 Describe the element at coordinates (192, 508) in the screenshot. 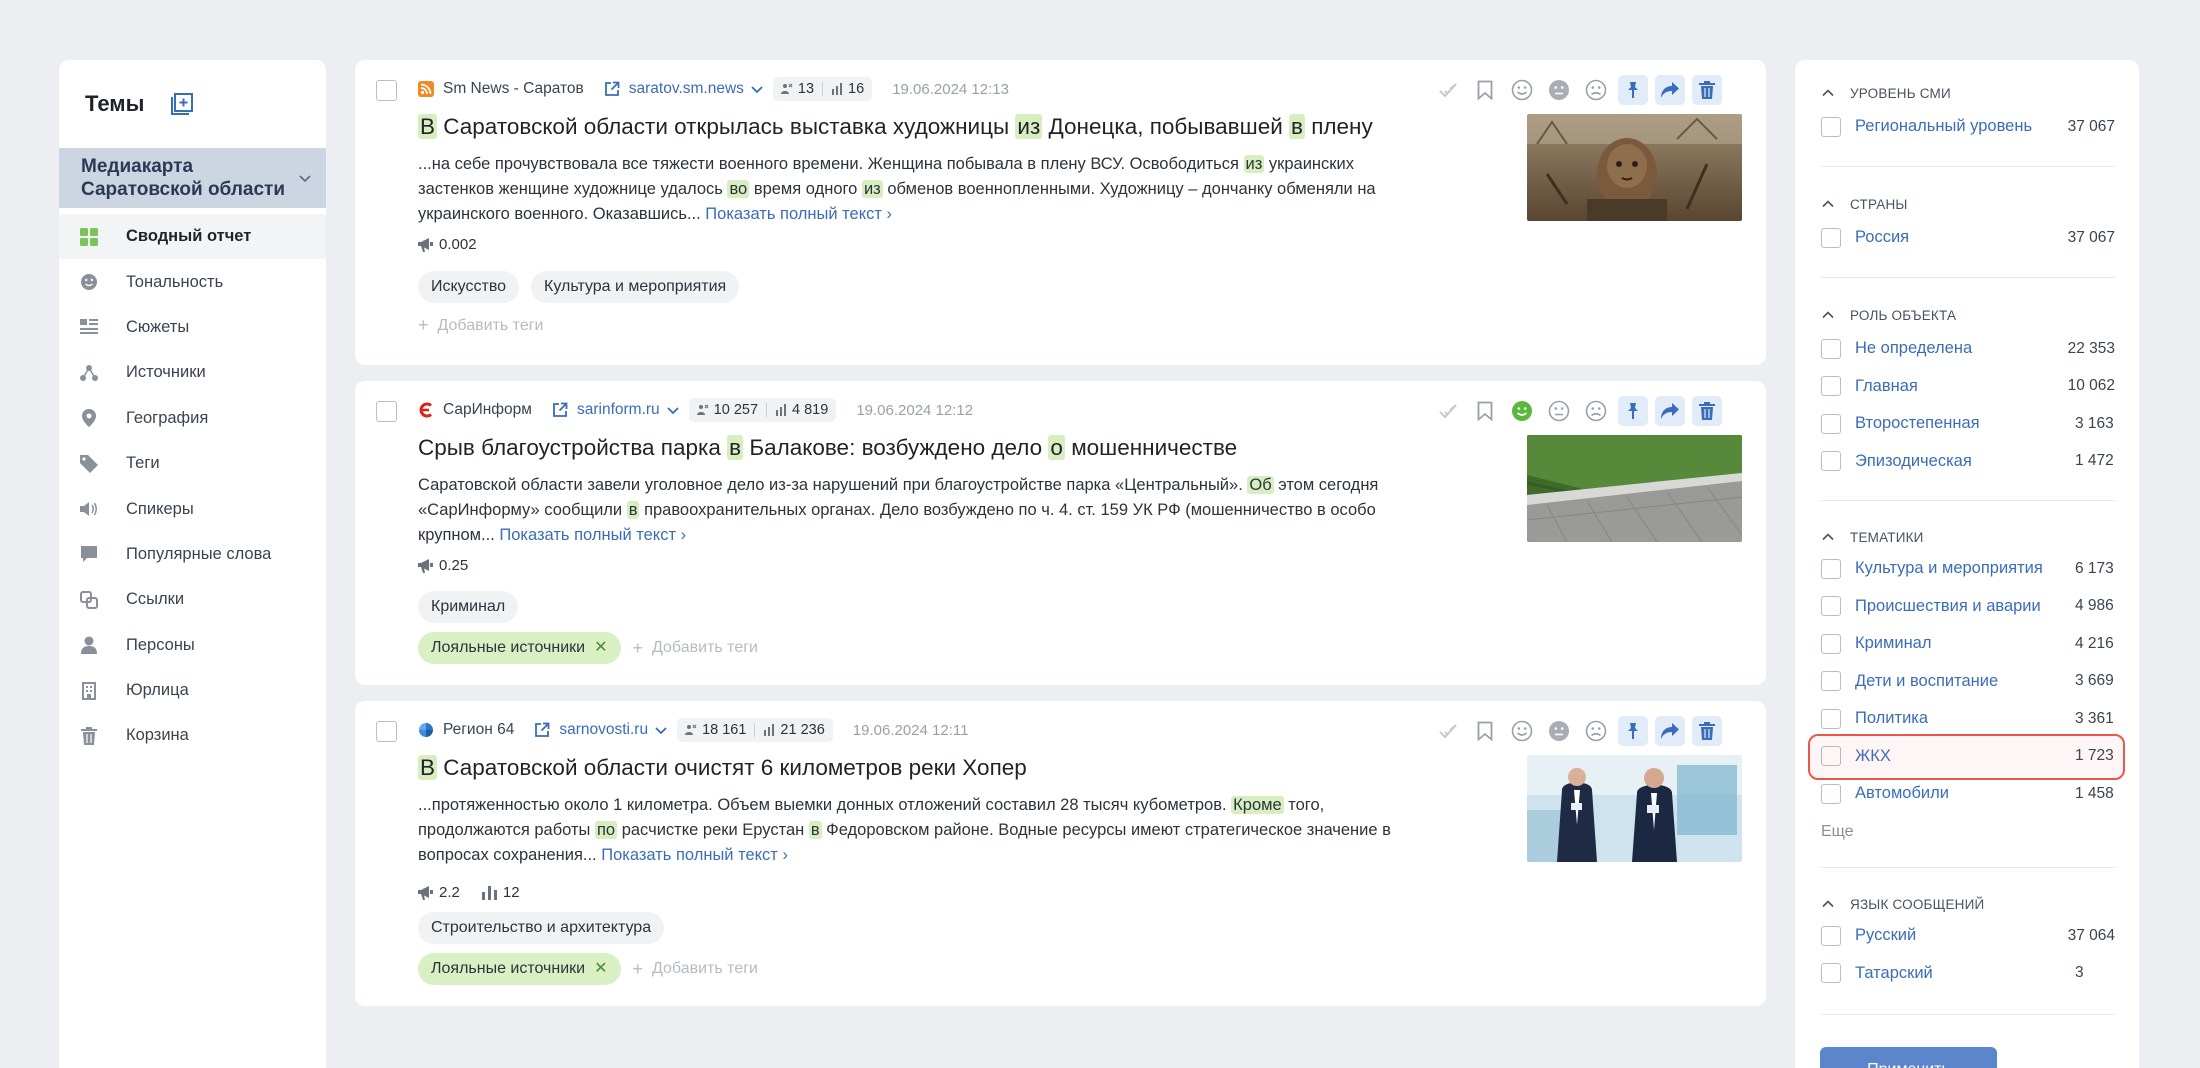

I see `sidebar-item-speakers: Спикеры` at that location.